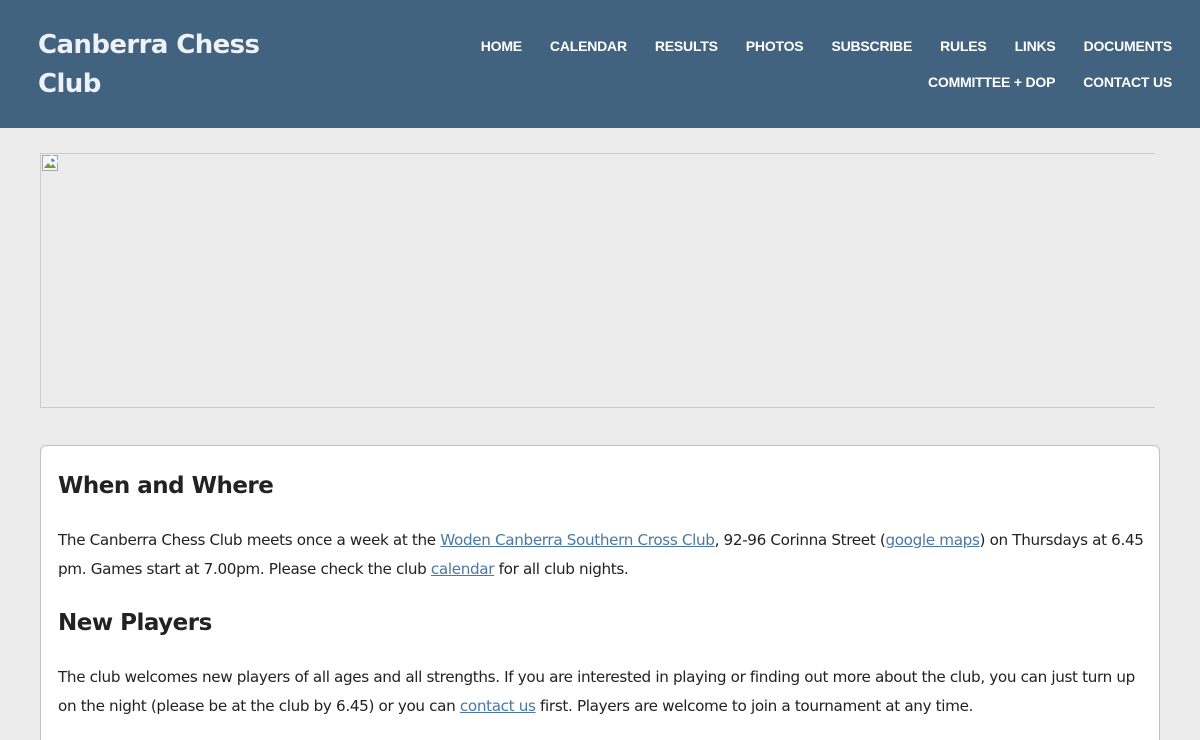  What do you see at coordinates (963, 46) in the screenshot?
I see `nav-rules: RULES` at bounding box center [963, 46].